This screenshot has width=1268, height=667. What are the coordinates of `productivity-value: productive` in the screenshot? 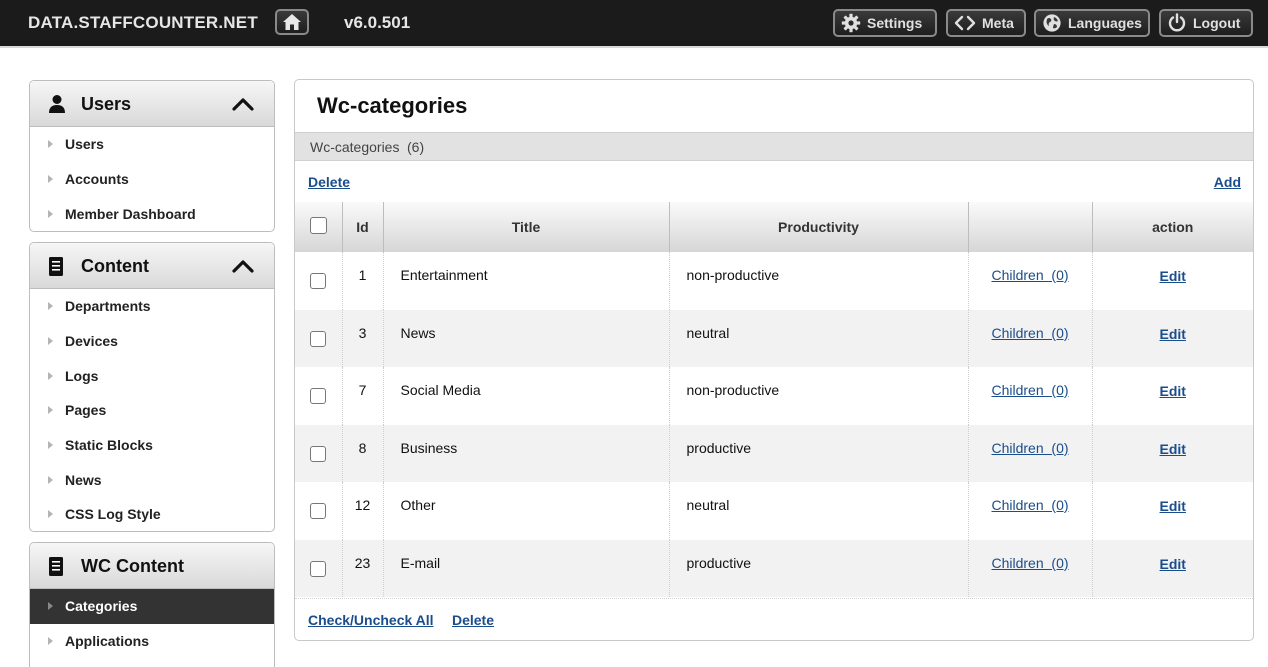 It's located at (719, 447).